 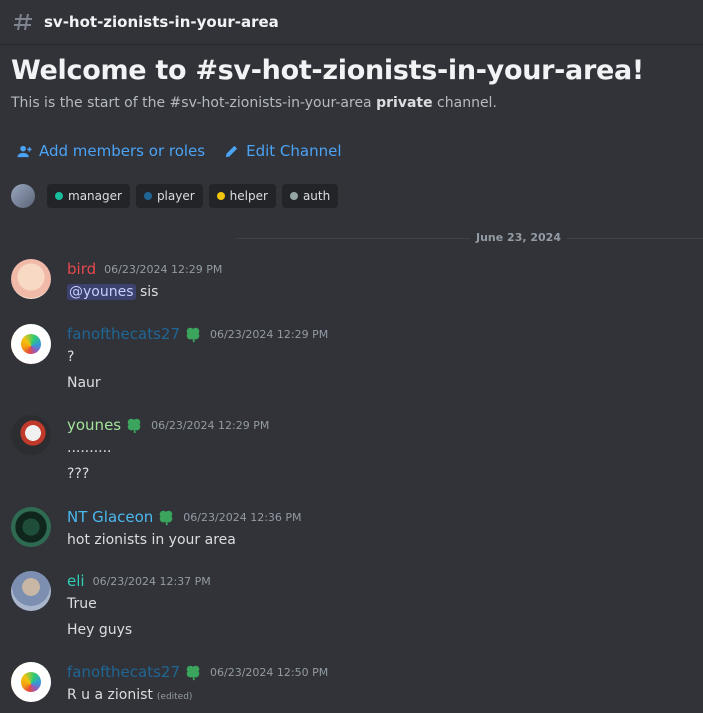 What do you see at coordinates (101, 292) in the screenshot?
I see `user-mention: @younes` at bounding box center [101, 292].